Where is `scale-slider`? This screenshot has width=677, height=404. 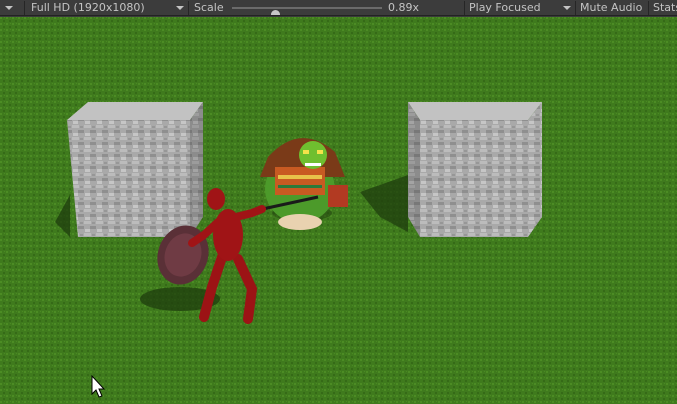 scale-slider is located at coordinates (307, 11).